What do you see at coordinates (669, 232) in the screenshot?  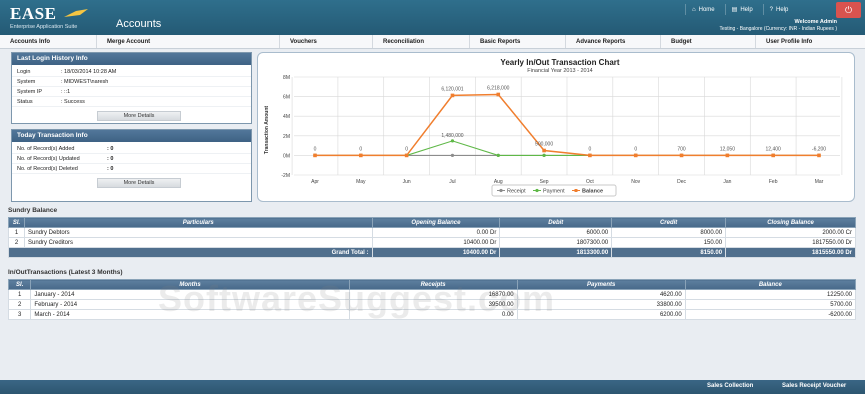 I see `table-cell: 8000.00` at bounding box center [669, 232].